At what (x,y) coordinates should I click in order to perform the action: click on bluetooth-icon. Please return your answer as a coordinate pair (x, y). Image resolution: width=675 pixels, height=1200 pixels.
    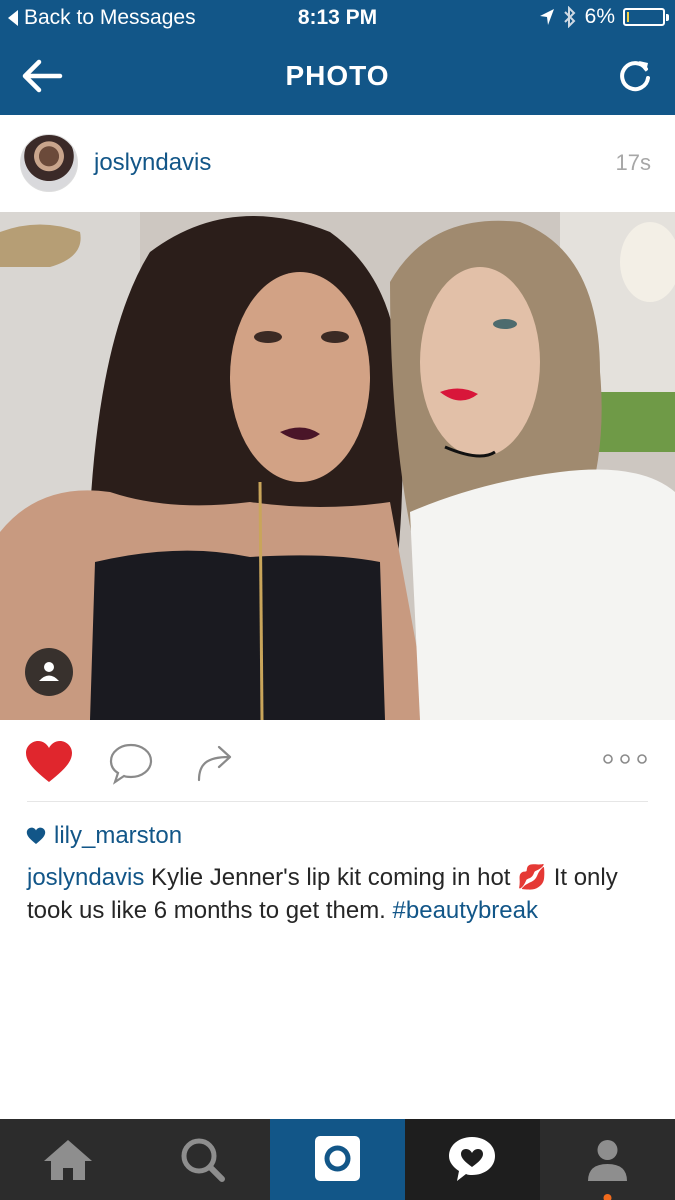
    Looking at the image, I should click on (569, 17).